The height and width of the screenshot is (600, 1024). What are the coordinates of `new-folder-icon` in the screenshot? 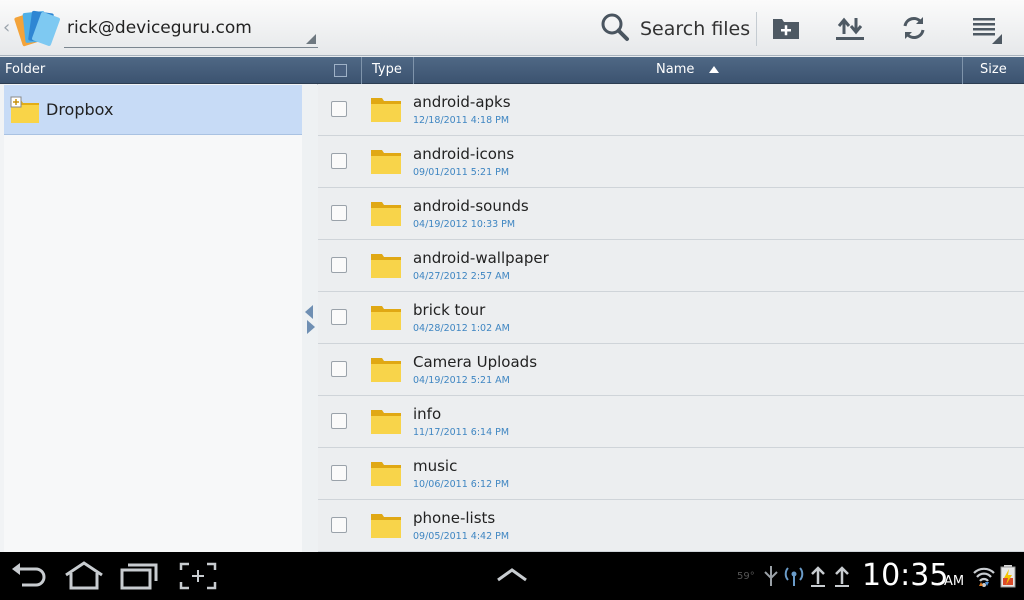 It's located at (786, 29).